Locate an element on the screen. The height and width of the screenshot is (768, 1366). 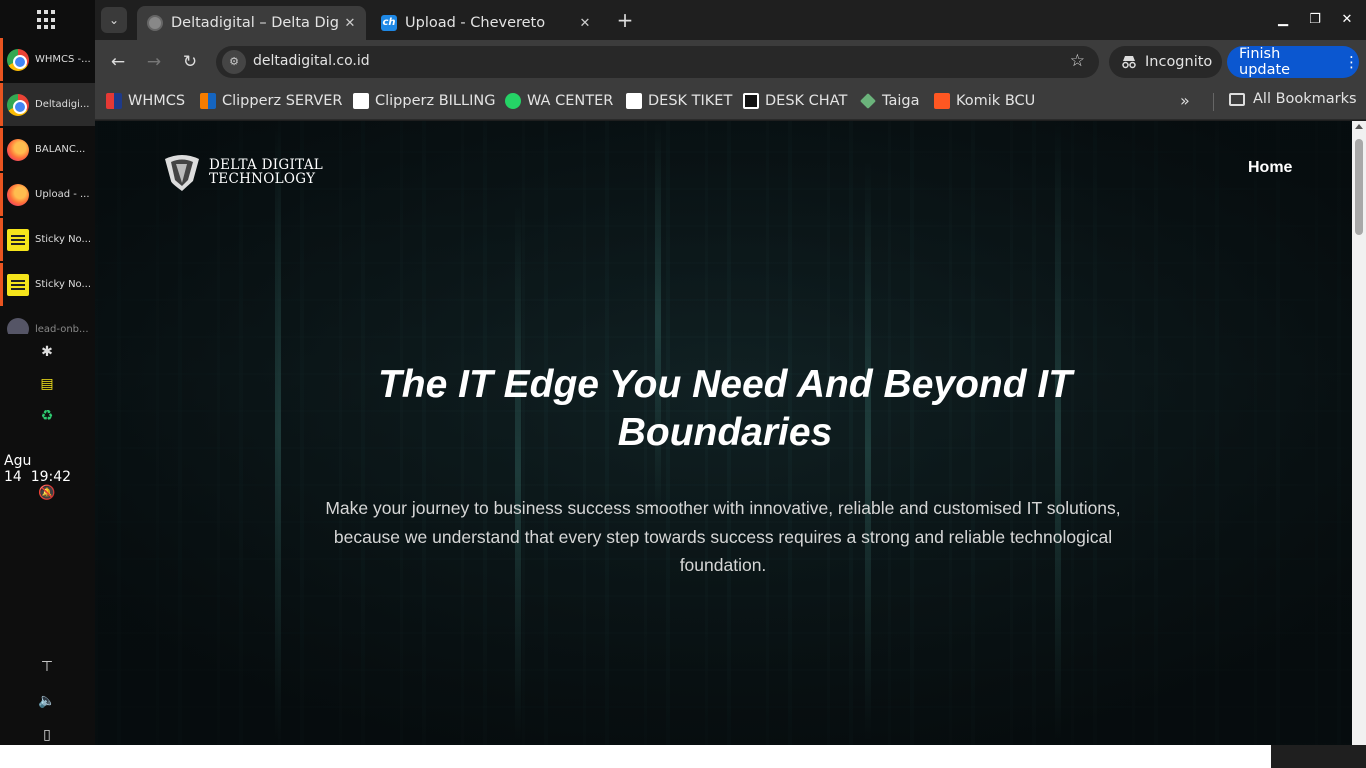
whmcs-icon is located at coordinates (114, 101).